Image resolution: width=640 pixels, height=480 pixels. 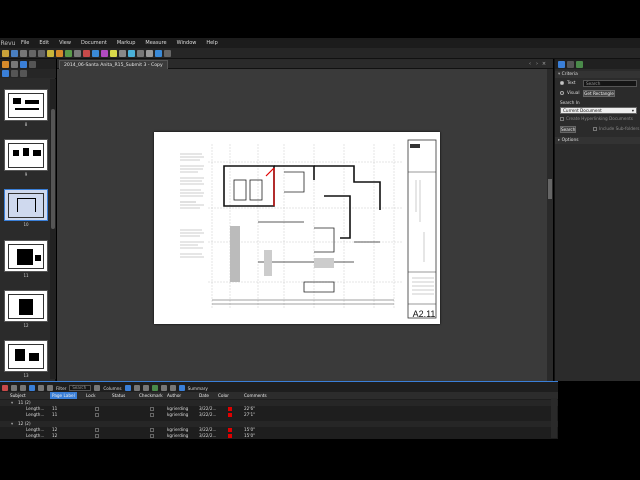 What do you see at coordinates (77, 53) in the screenshot?
I see `snapshot-icon` at bounding box center [77, 53].